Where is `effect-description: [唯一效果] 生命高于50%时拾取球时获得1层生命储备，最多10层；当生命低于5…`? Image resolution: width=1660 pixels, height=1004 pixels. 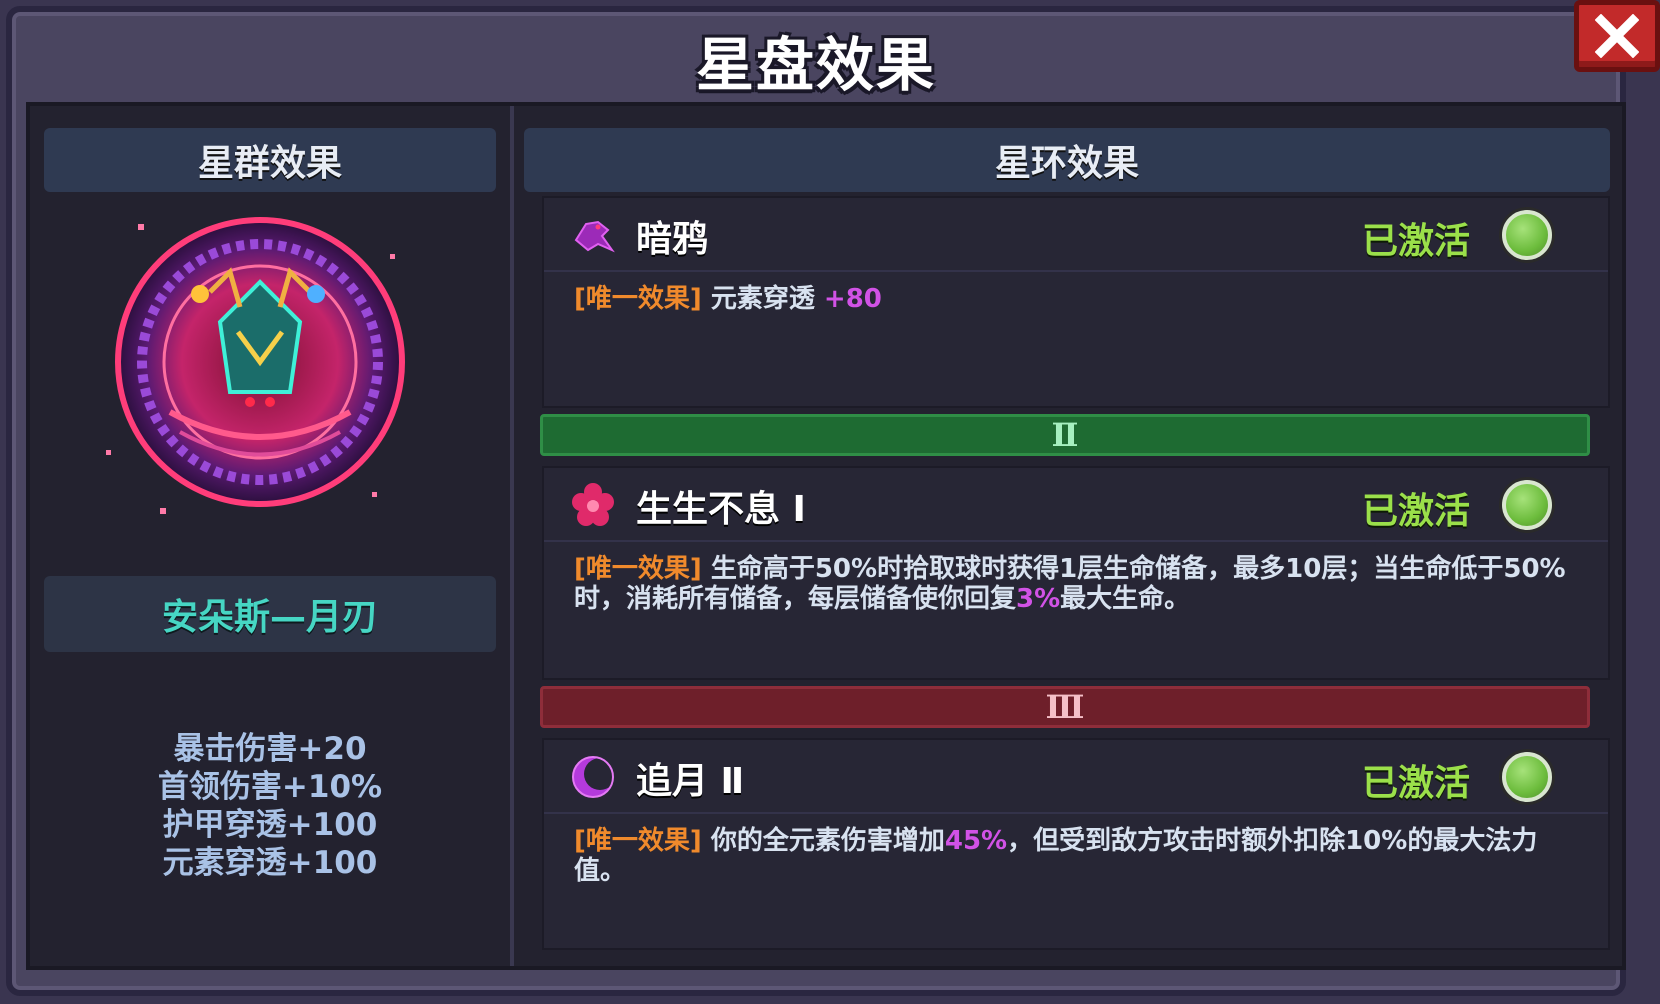 effect-description: [唯一效果] 生命高于50%时拾取球时获得1层生命储备，最多10层；当生命低于5… is located at coordinates (1079, 584).